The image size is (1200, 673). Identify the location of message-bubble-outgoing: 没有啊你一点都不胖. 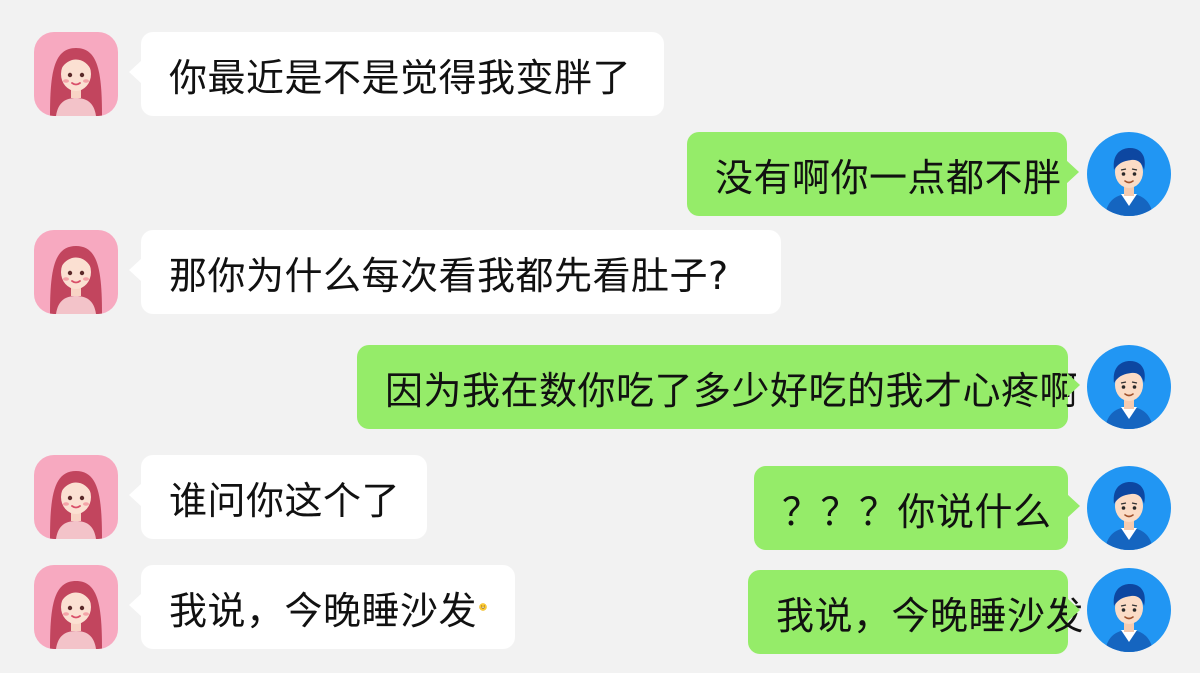
(883, 174).